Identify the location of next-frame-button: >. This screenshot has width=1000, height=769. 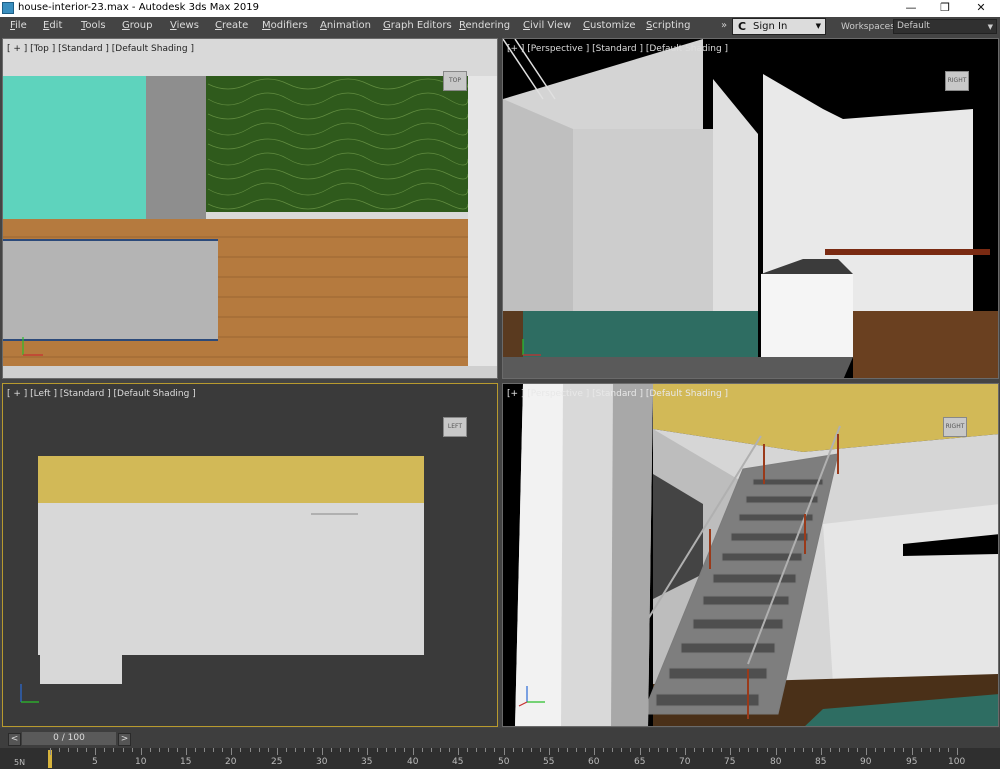
(124, 739).